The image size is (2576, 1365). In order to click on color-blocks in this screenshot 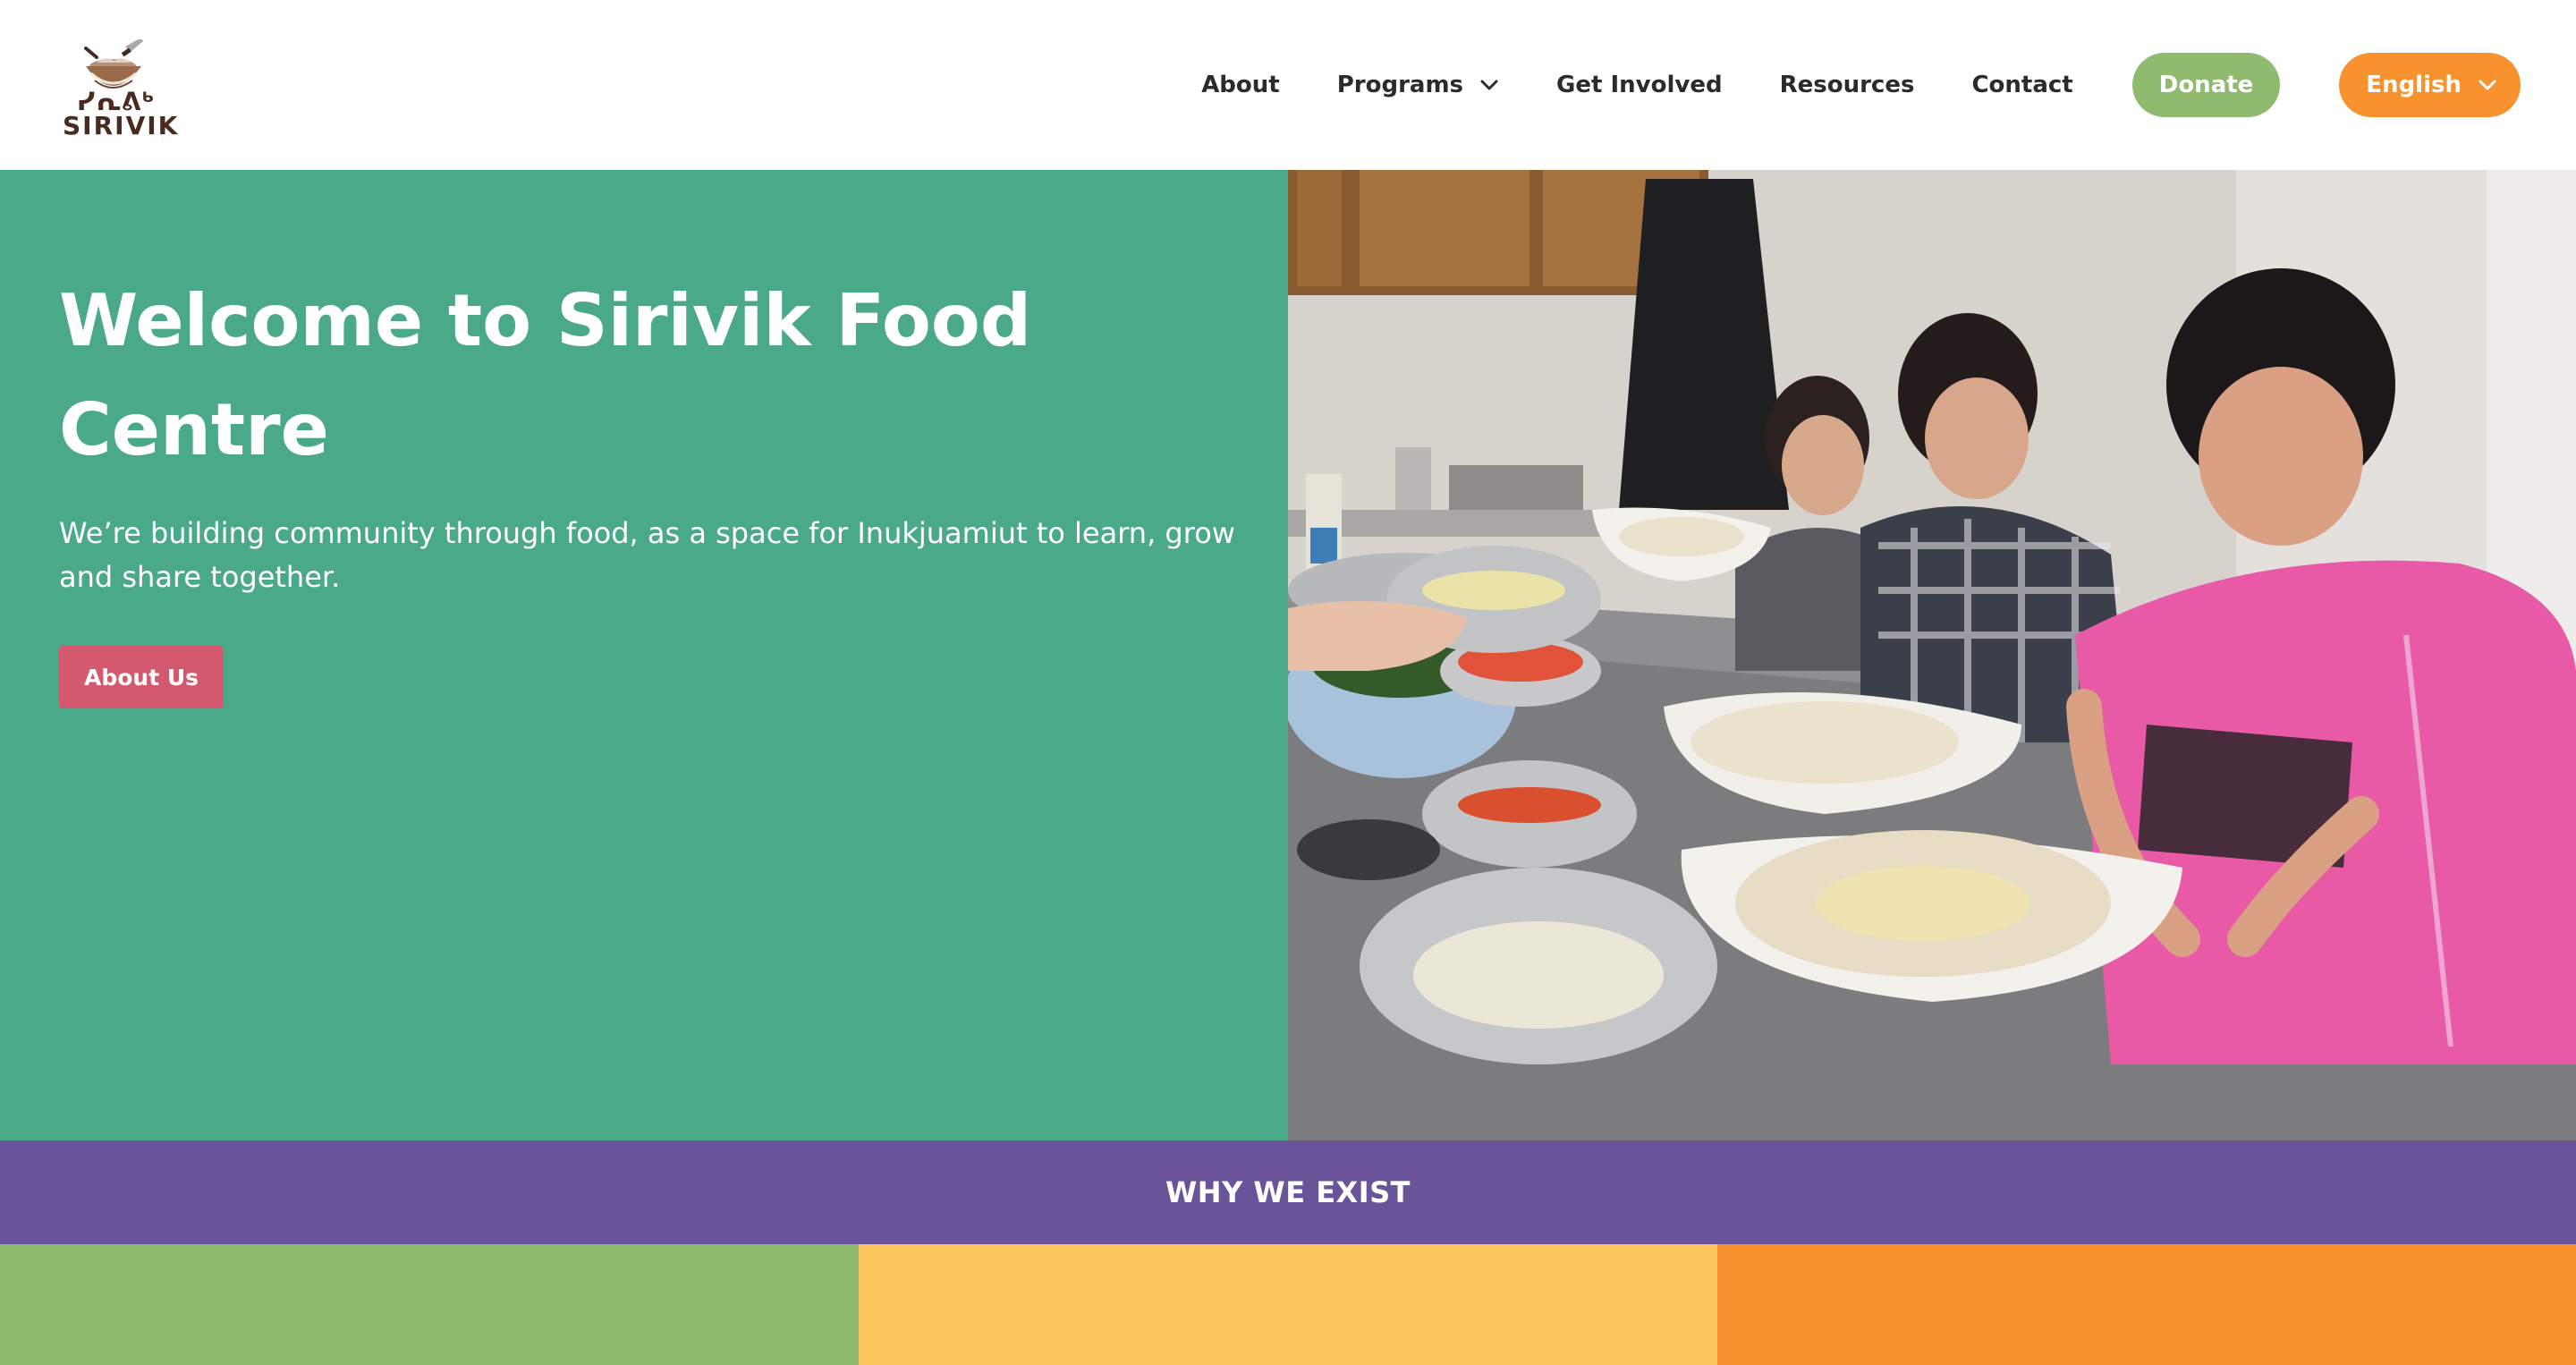, I will do `click(1288, 1304)`.